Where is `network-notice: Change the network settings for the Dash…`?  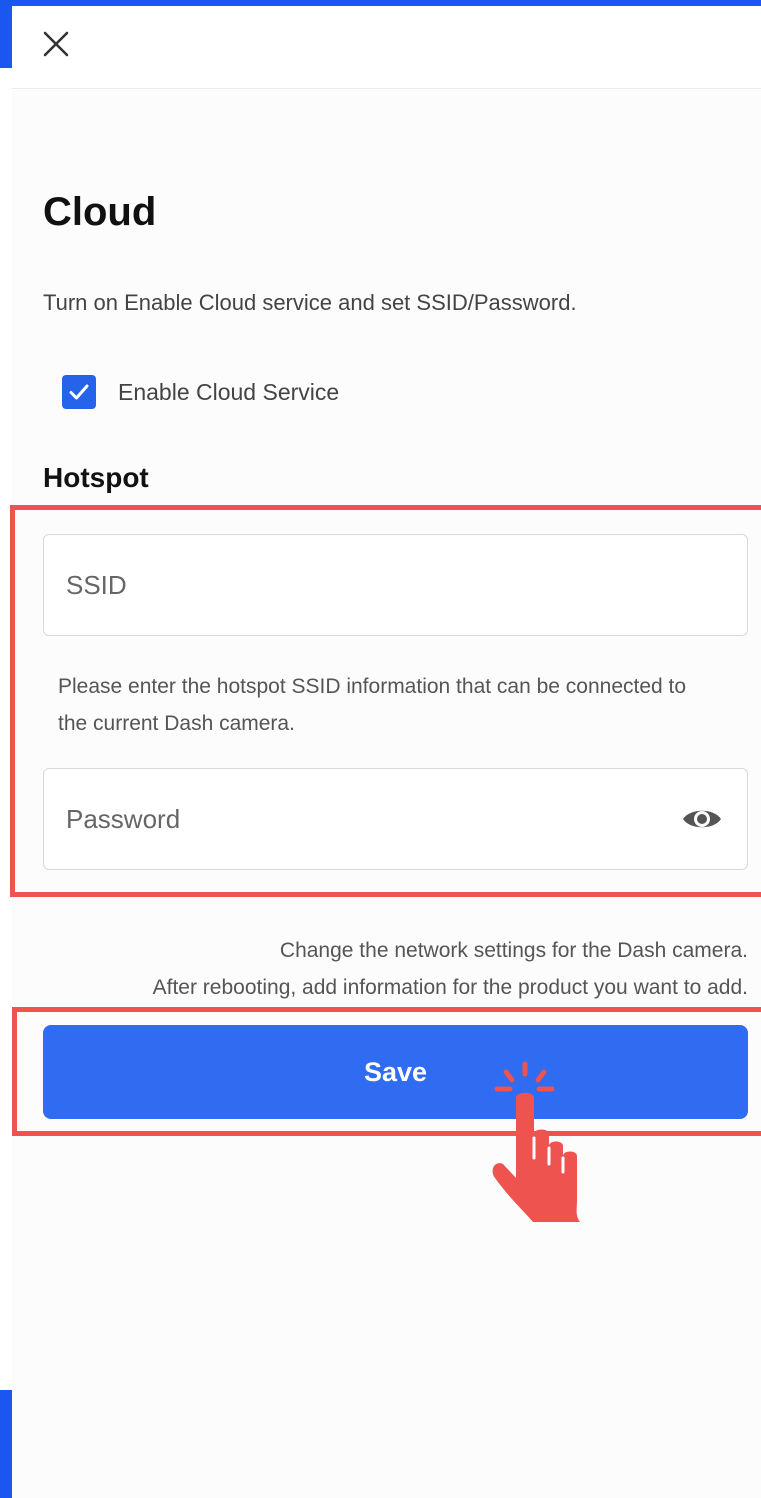
network-notice: Change the network settings for the Dash… is located at coordinates (450, 969).